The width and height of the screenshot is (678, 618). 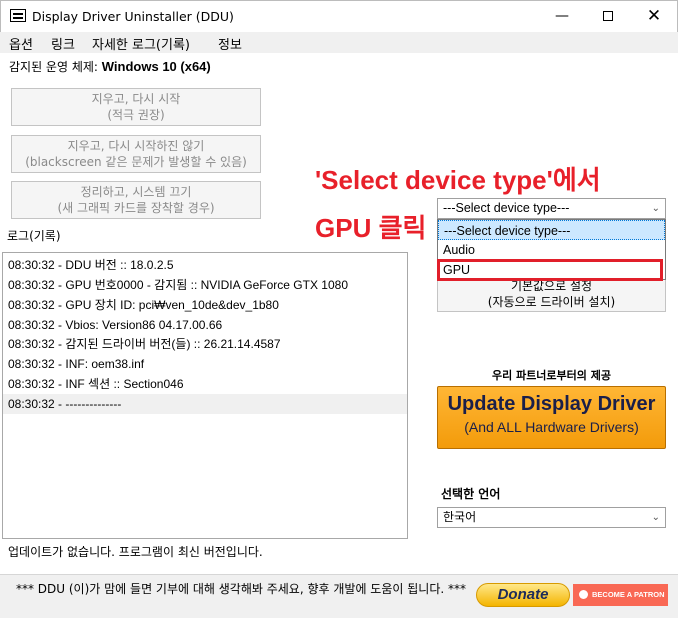 I want to click on clean-and-restart-label: 지우고, 다시 시작, so click(x=136, y=99).